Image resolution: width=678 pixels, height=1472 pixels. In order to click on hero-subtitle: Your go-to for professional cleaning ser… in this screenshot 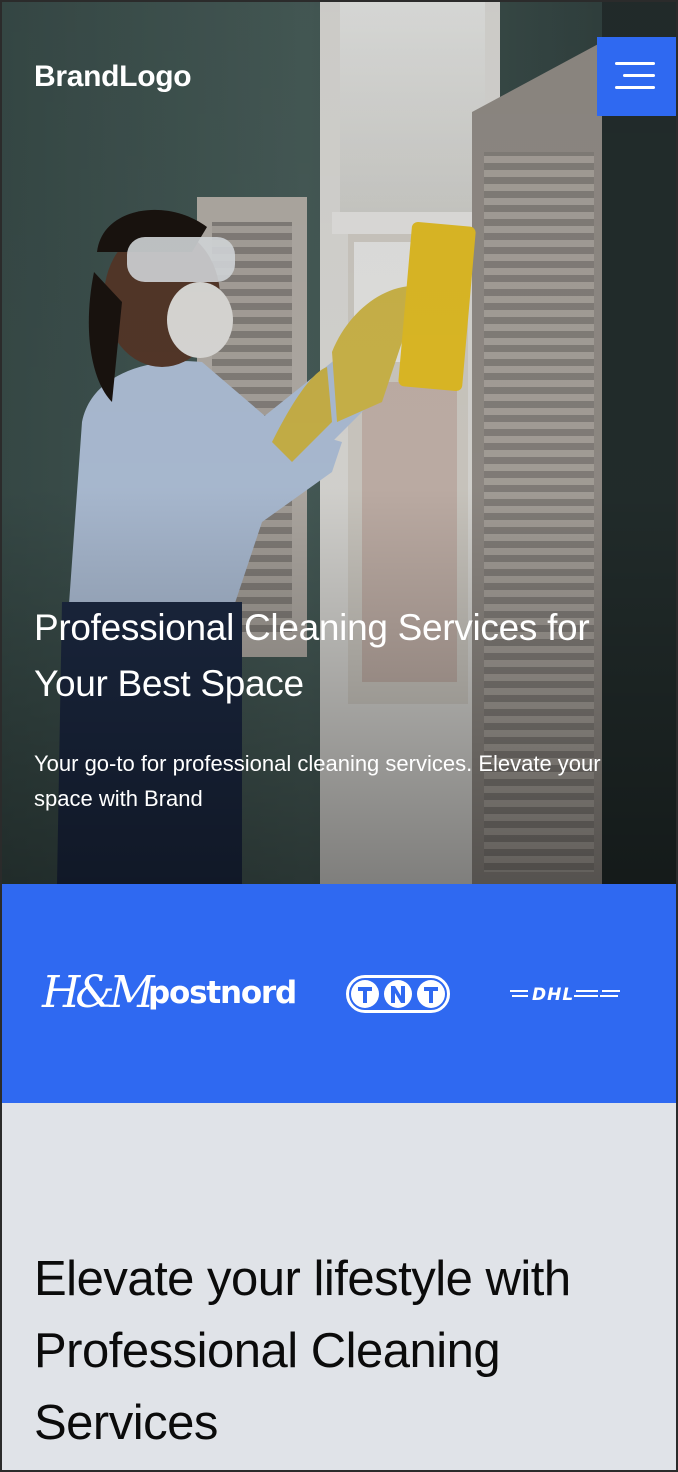, I will do `click(317, 781)`.